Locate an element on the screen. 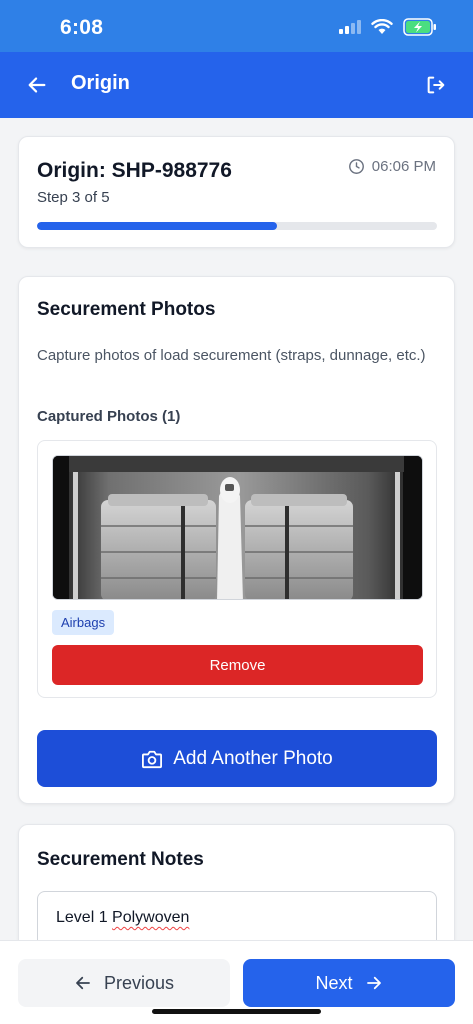 The width and height of the screenshot is (473, 1024). clock-icon is located at coordinates (356, 166).